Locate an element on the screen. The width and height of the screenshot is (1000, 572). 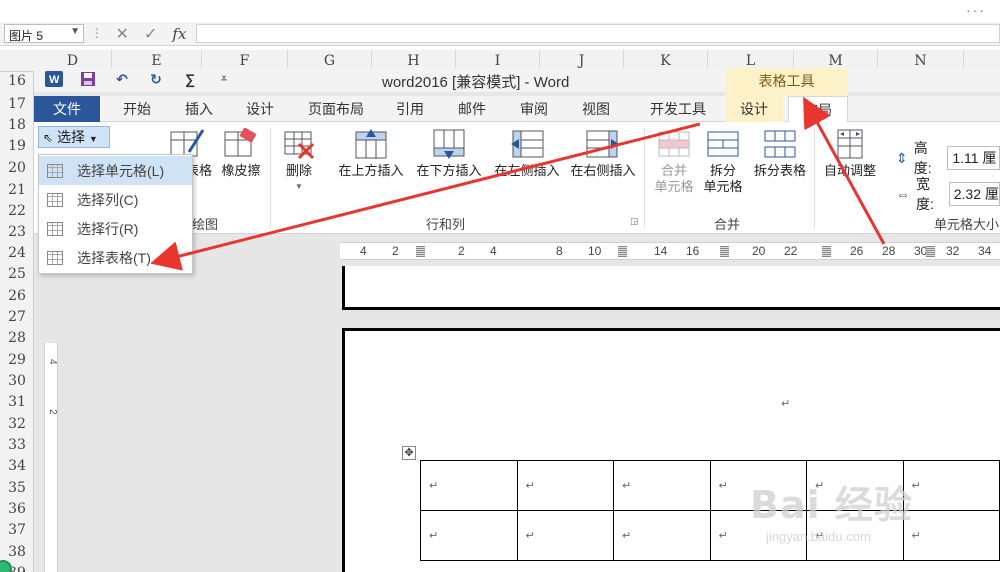
row-header: 27 is located at coordinates (17, 317).